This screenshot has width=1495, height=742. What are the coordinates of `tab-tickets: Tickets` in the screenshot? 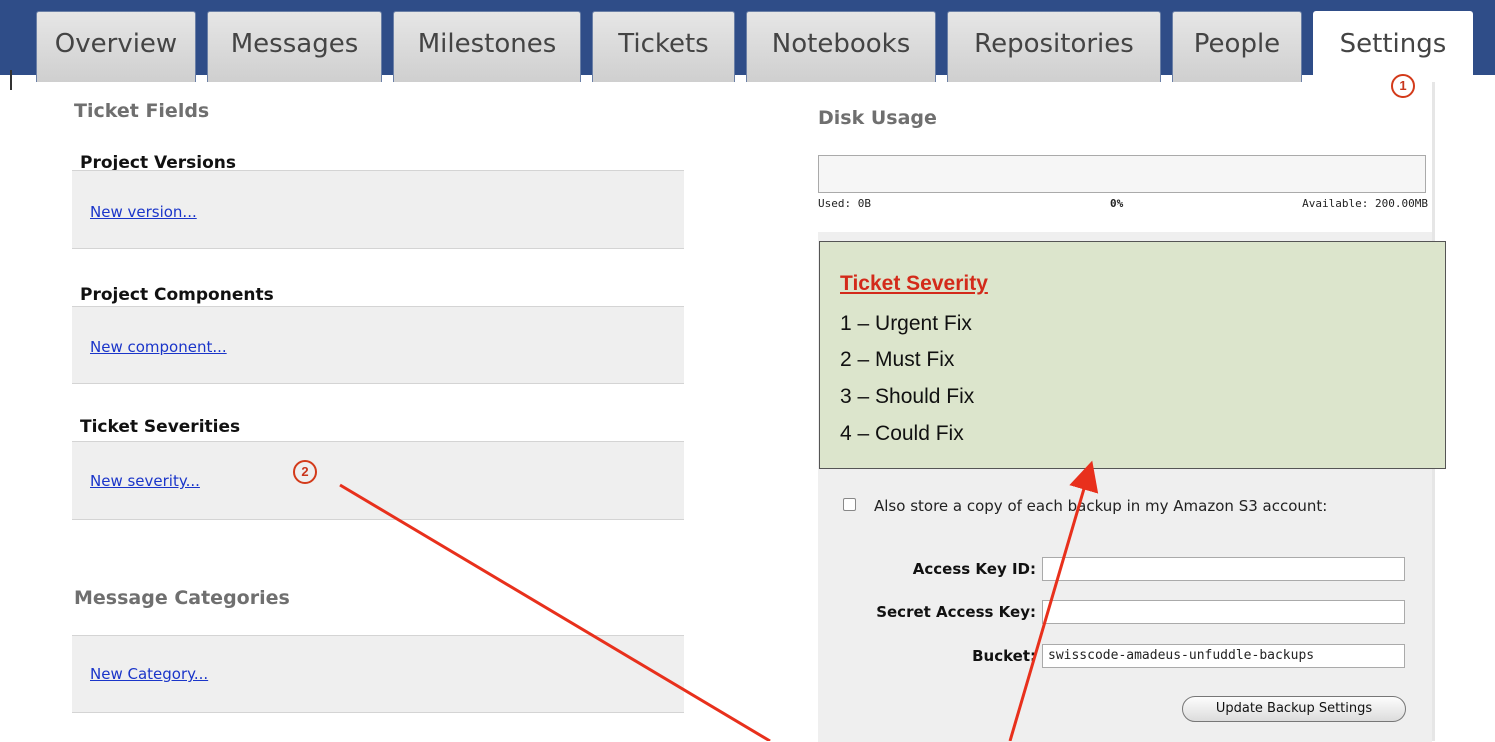 It's located at (663, 46).